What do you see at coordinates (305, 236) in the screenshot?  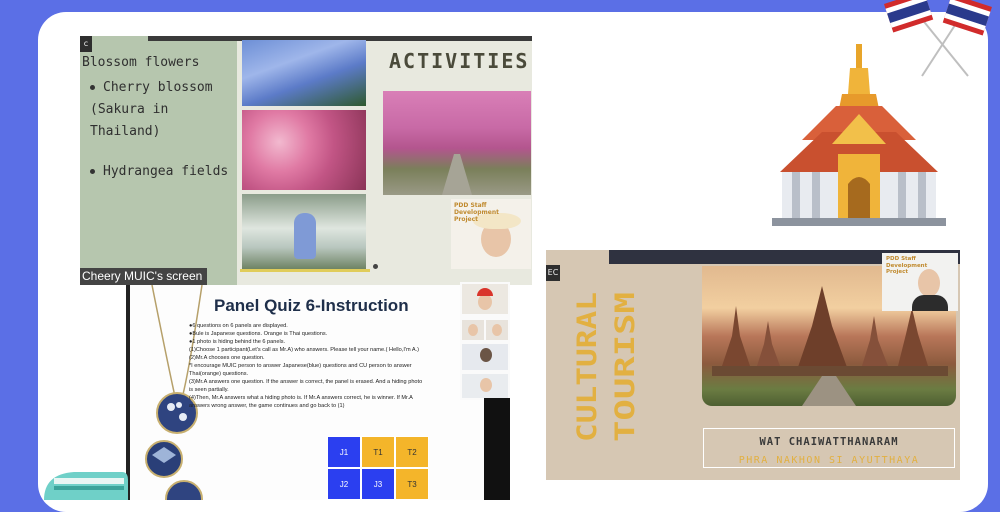 I see `person-figure` at bounding box center [305, 236].